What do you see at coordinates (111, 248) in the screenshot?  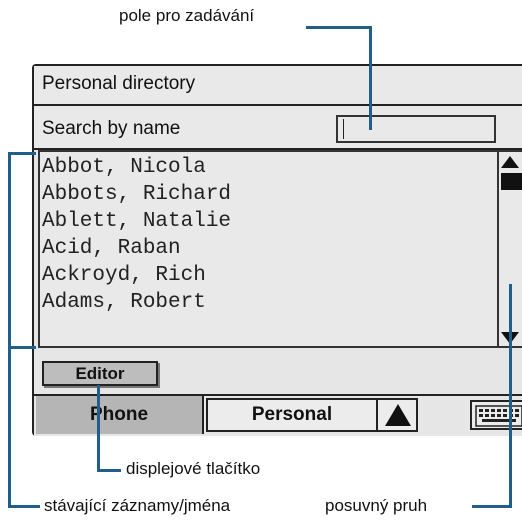 I see `list-item: Acid, Raban` at bounding box center [111, 248].